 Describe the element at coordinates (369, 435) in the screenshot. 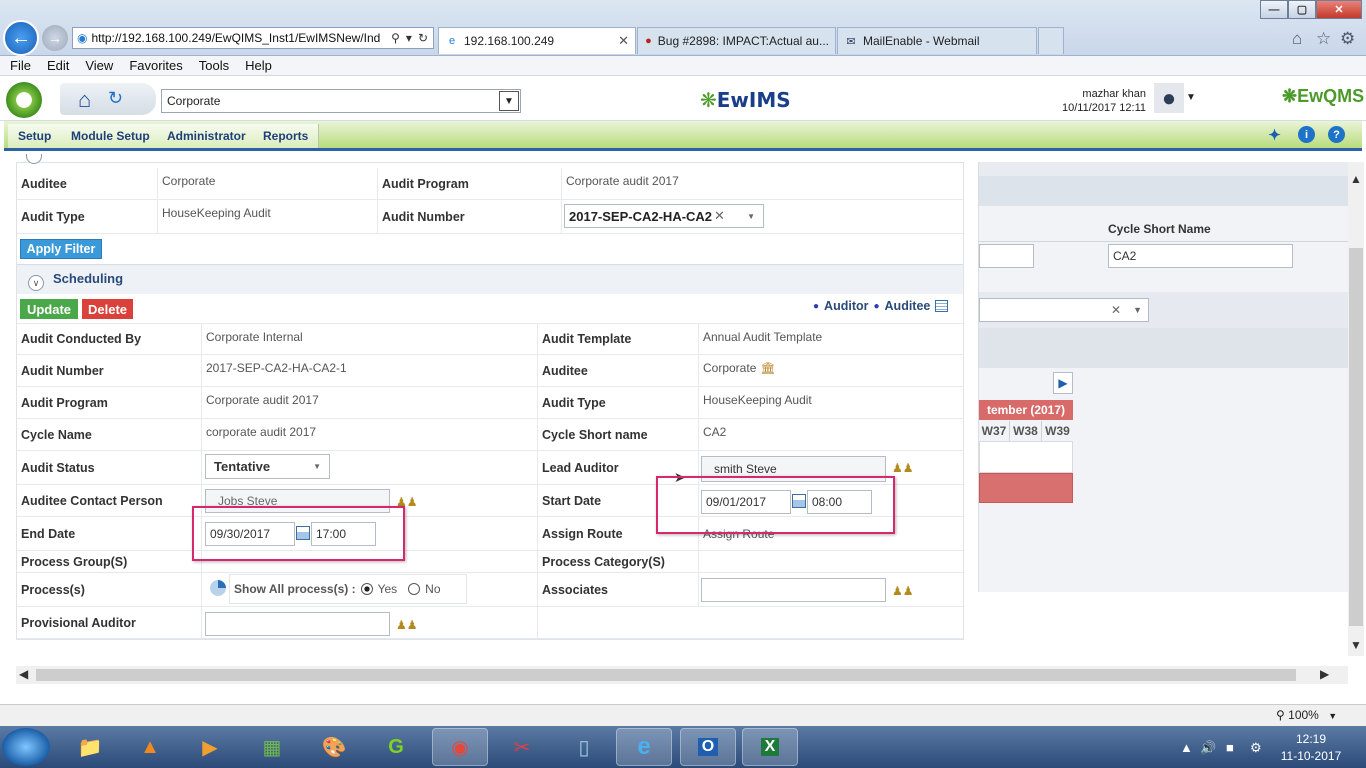

I see `cycle-name-value: corporate audit 2017` at that location.